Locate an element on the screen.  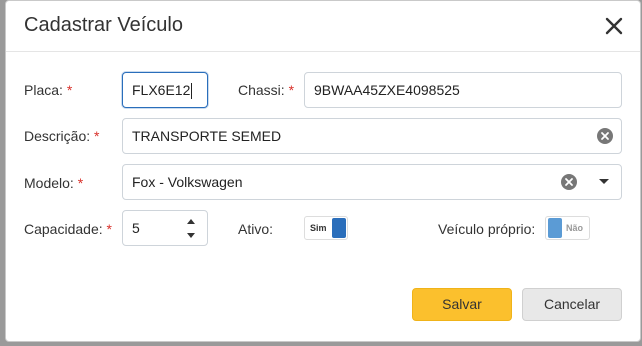
chassi-value: 9BWAA45ZXE4098525 is located at coordinates (387, 90).